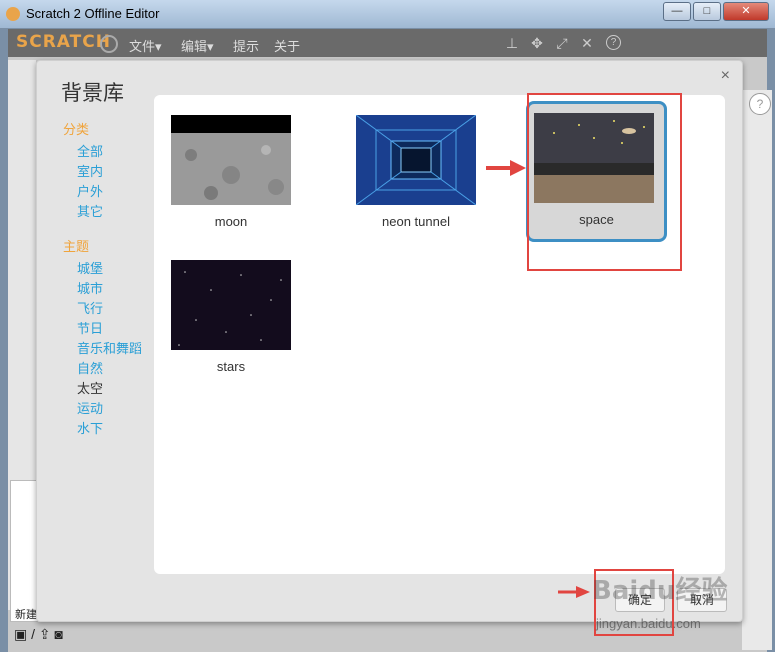  I want to click on annotation-arrow-right, so click(506, 168).